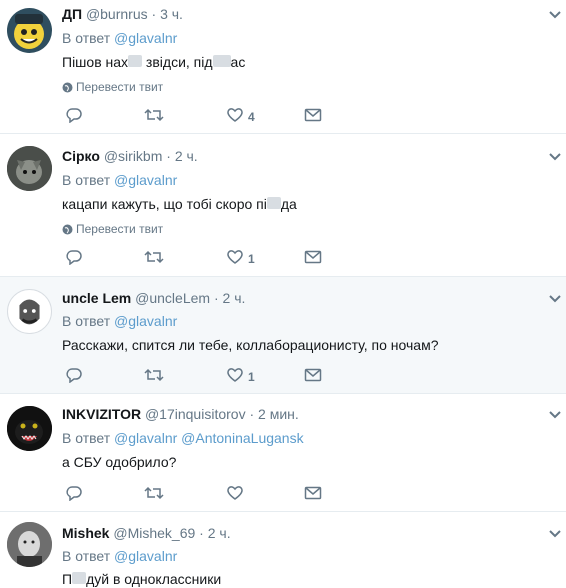 This screenshot has width=566, height=588. Describe the element at coordinates (117, 14) in the screenshot. I see `user-handle: @burnrus` at that location.